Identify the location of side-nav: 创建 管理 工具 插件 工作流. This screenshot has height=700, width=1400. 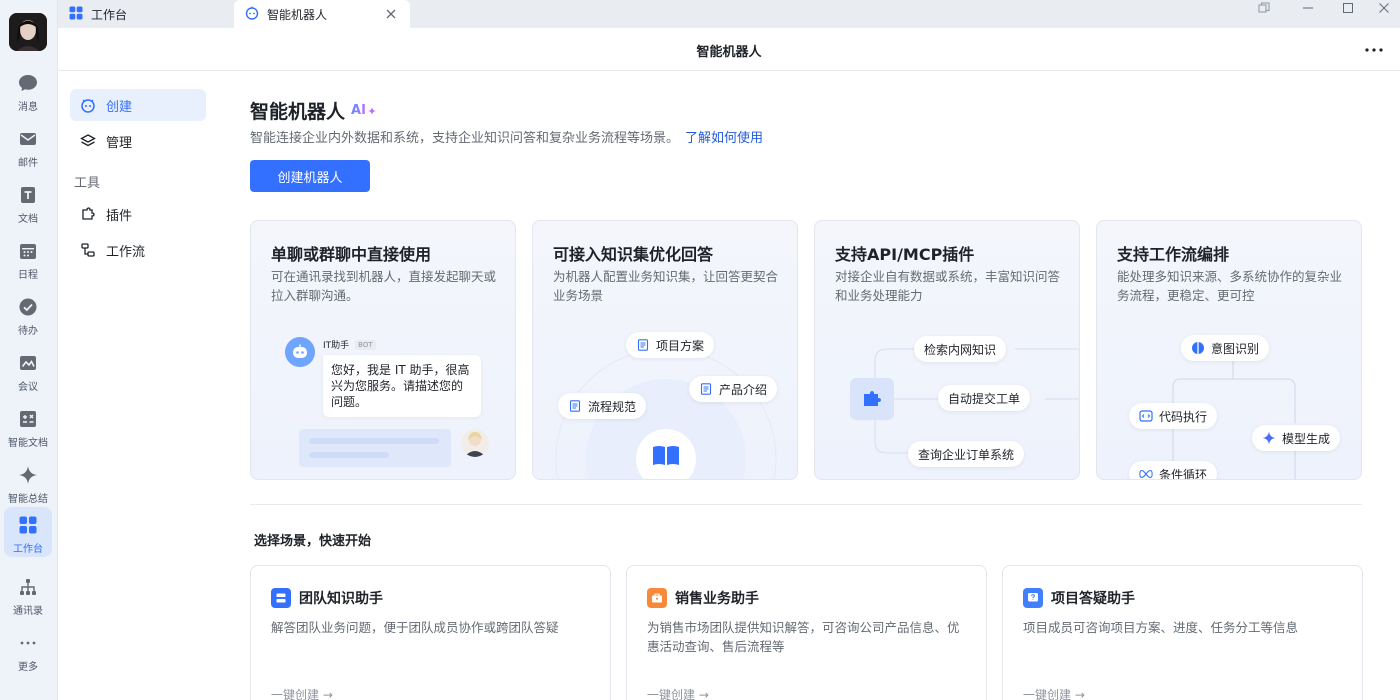
(138, 385).